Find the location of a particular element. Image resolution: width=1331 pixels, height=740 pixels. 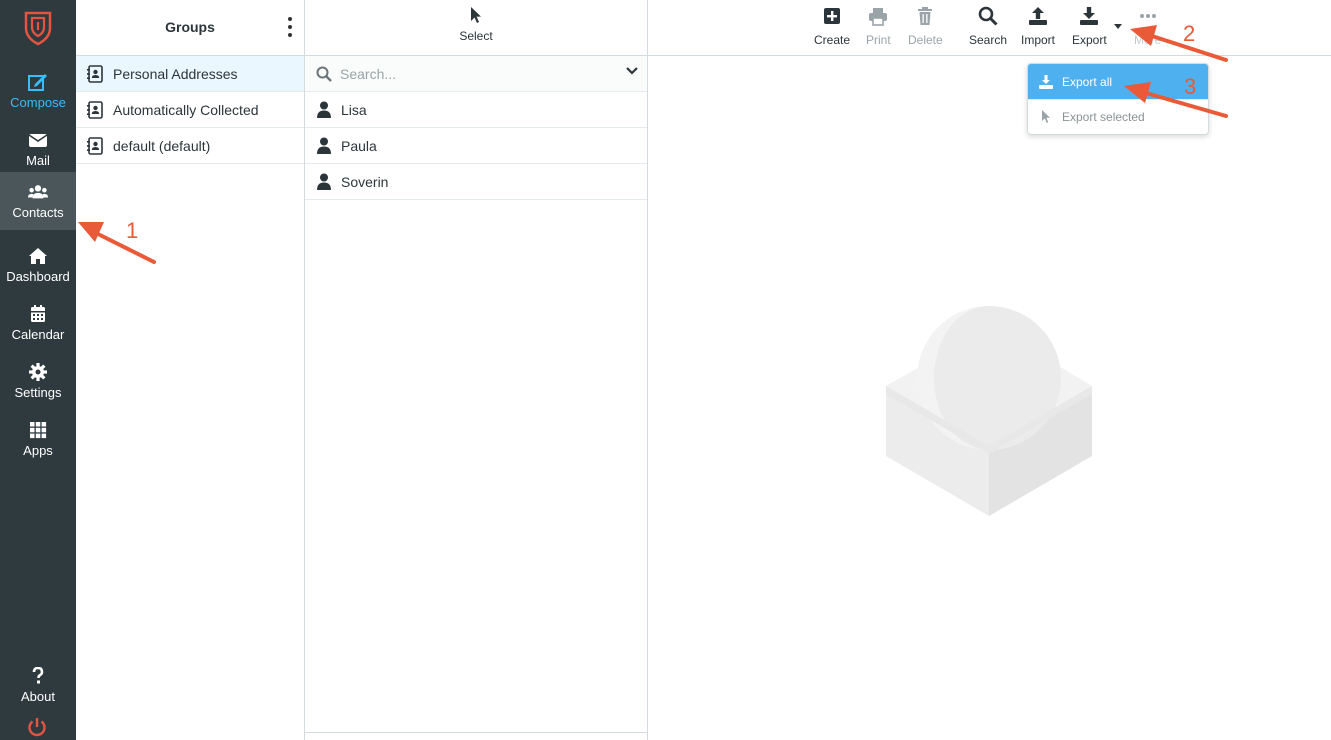

search-label: Search is located at coordinates (988, 40).